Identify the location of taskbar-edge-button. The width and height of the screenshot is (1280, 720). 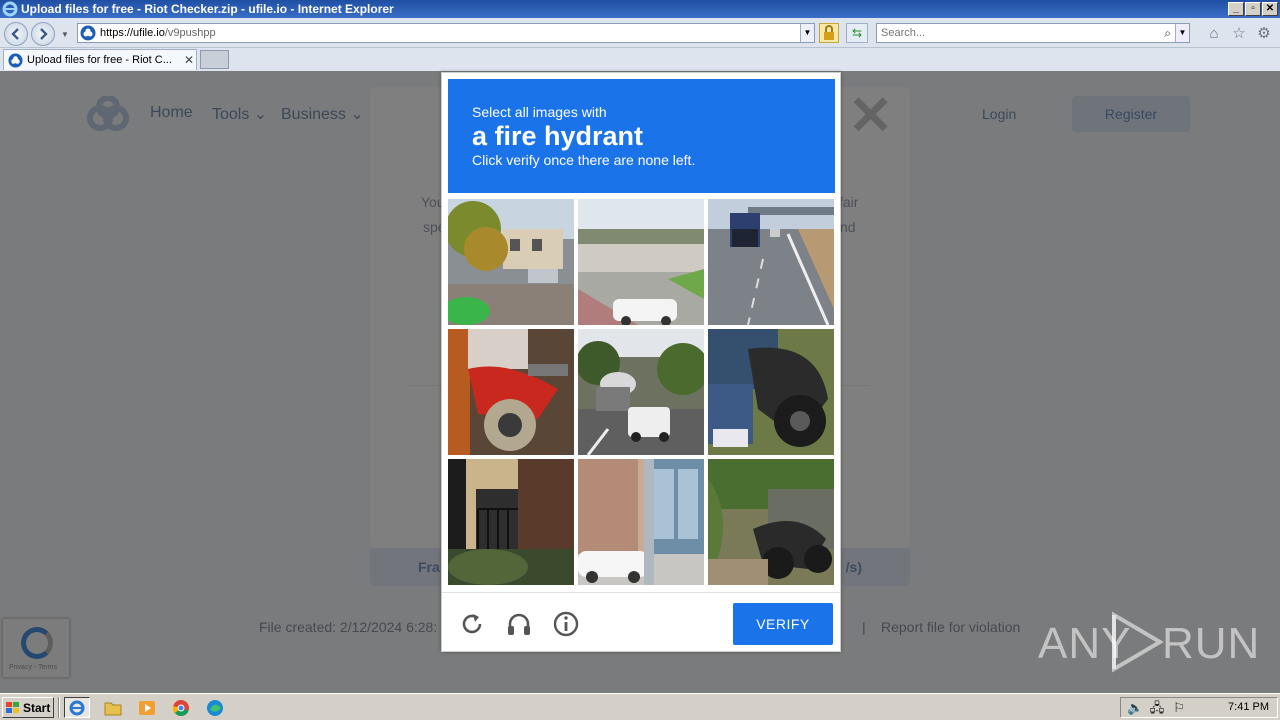
(215, 707).